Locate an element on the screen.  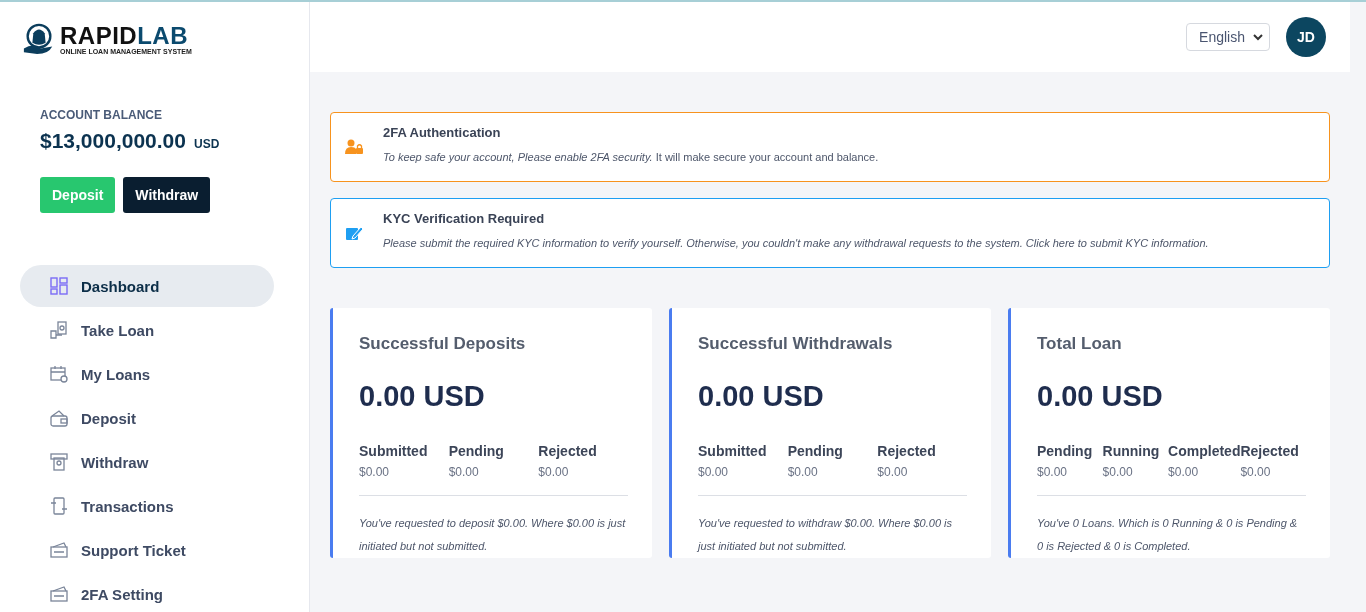
card-title: Total Loan is located at coordinates (1080, 344).